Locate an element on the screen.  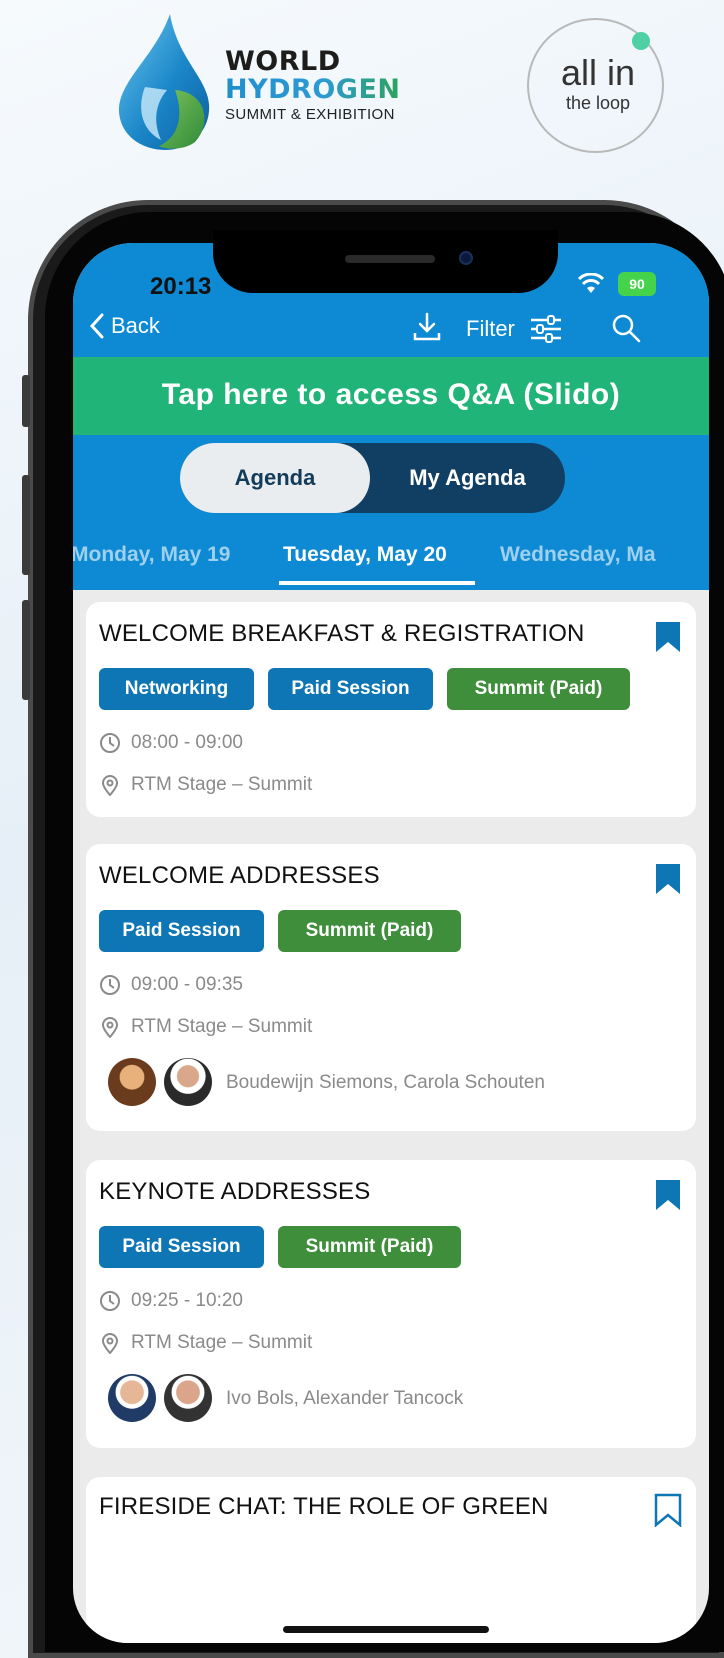
day-tab-monday: Monday, May 19 is located at coordinates (152, 555).